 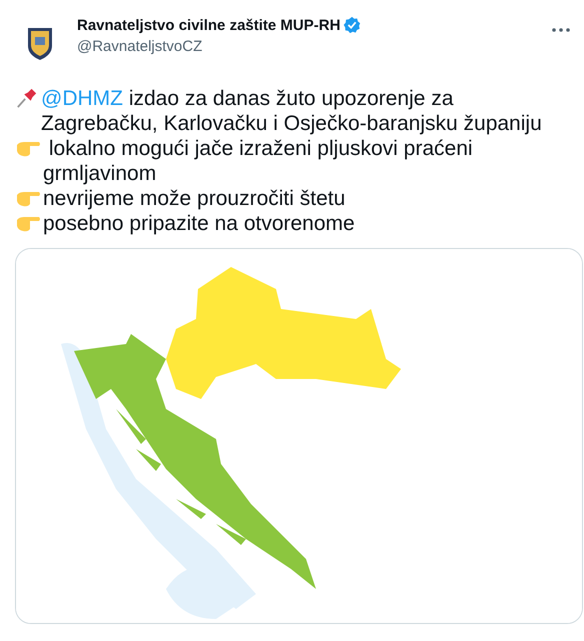 I want to click on tweet-text: posebno pripazite na otvorenome, so click(x=199, y=223).